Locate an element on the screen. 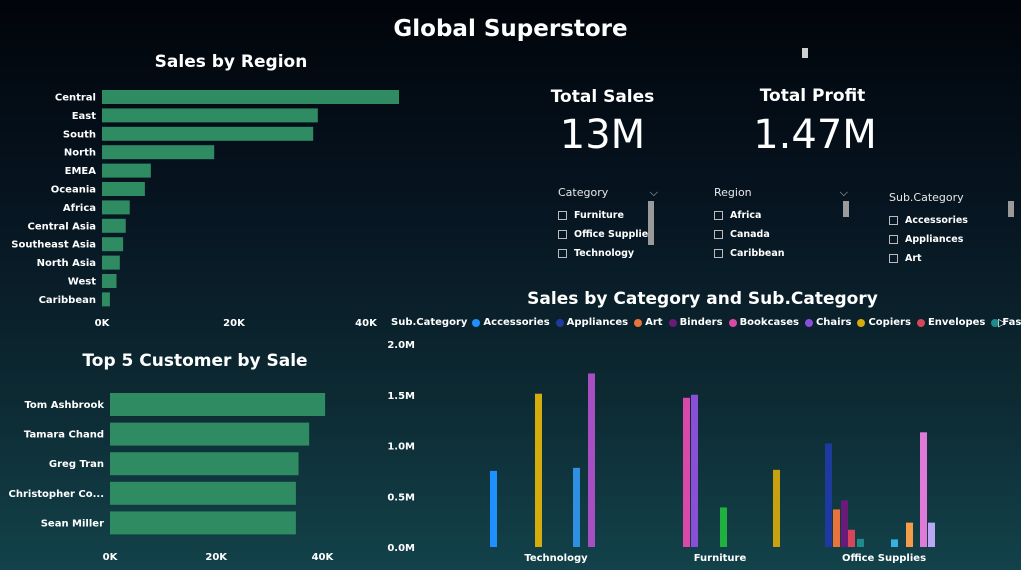  slicer-option: Appliances is located at coordinates (944, 239).